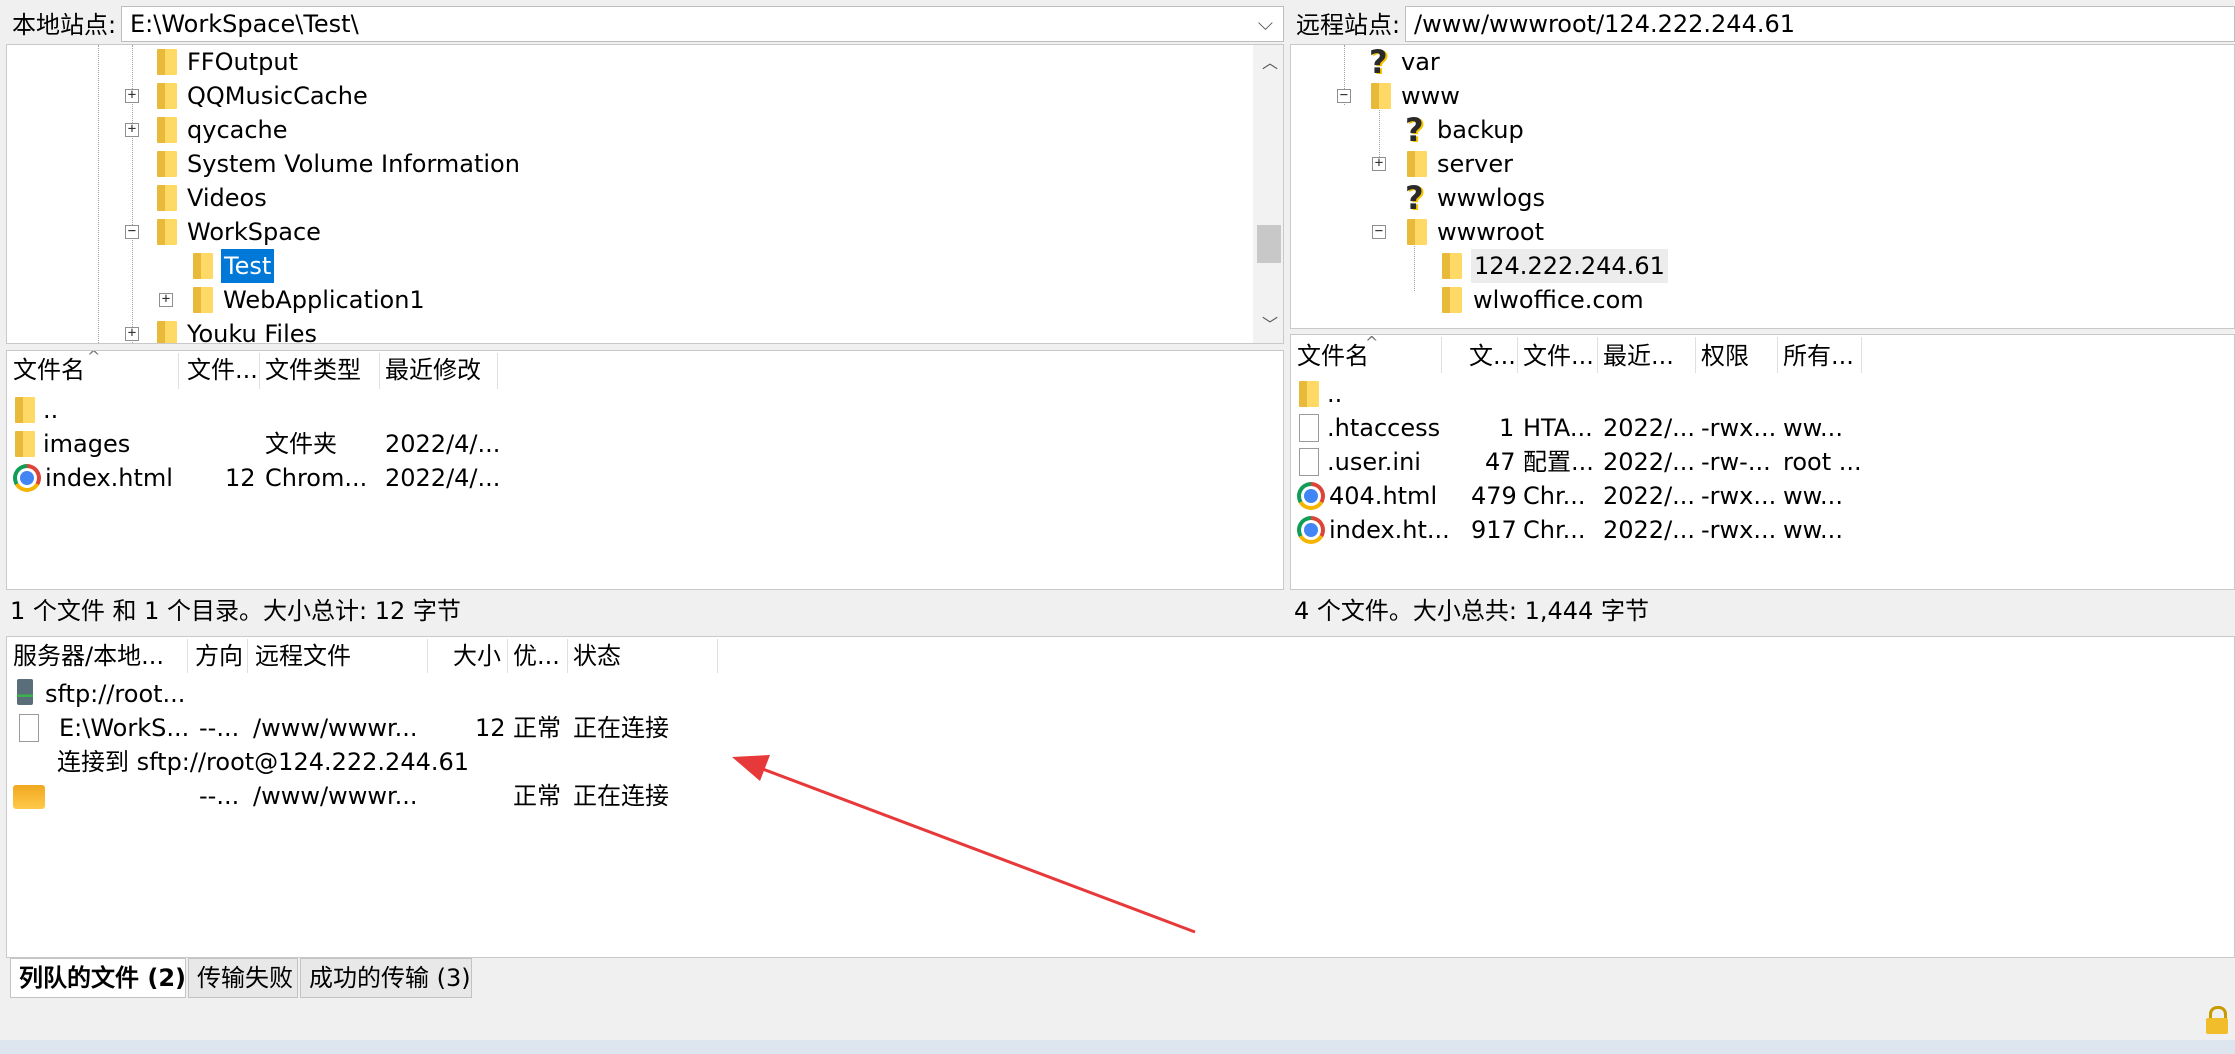 This screenshot has height=1054, width=2235. What do you see at coordinates (2217, 1021) in the screenshot?
I see `lock-icon` at bounding box center [2217, 1021].